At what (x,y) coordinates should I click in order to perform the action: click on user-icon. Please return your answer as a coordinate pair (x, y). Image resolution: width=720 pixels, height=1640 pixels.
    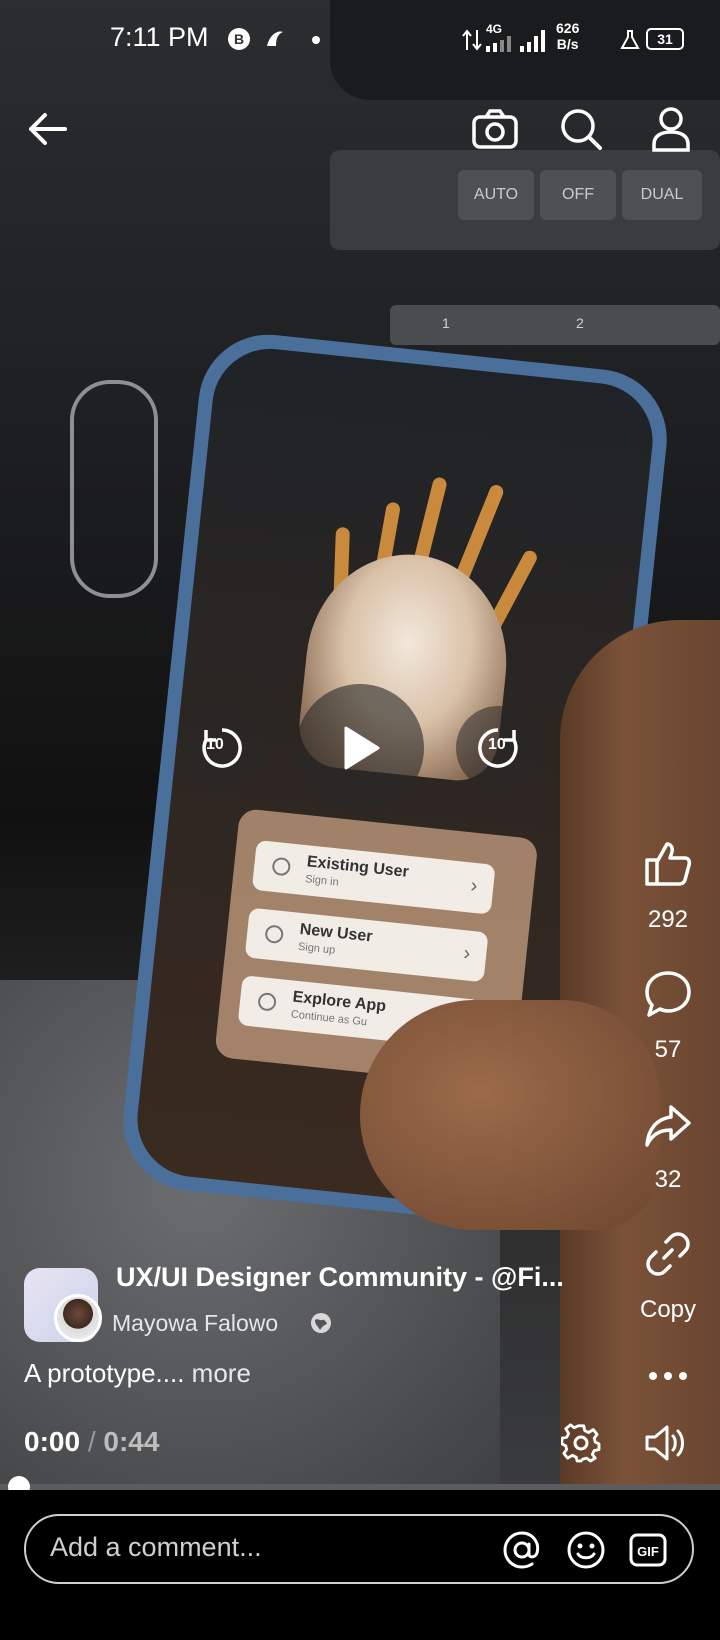
    Looking at the image, I should click on (274, 934).